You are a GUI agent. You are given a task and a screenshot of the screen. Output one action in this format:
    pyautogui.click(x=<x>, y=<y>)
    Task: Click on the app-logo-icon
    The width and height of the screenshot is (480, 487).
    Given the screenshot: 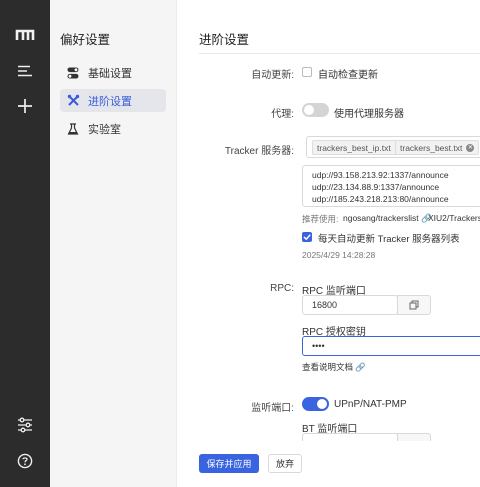 What is the action you would take?
    pyautogui.click(x=25, y=35)
    